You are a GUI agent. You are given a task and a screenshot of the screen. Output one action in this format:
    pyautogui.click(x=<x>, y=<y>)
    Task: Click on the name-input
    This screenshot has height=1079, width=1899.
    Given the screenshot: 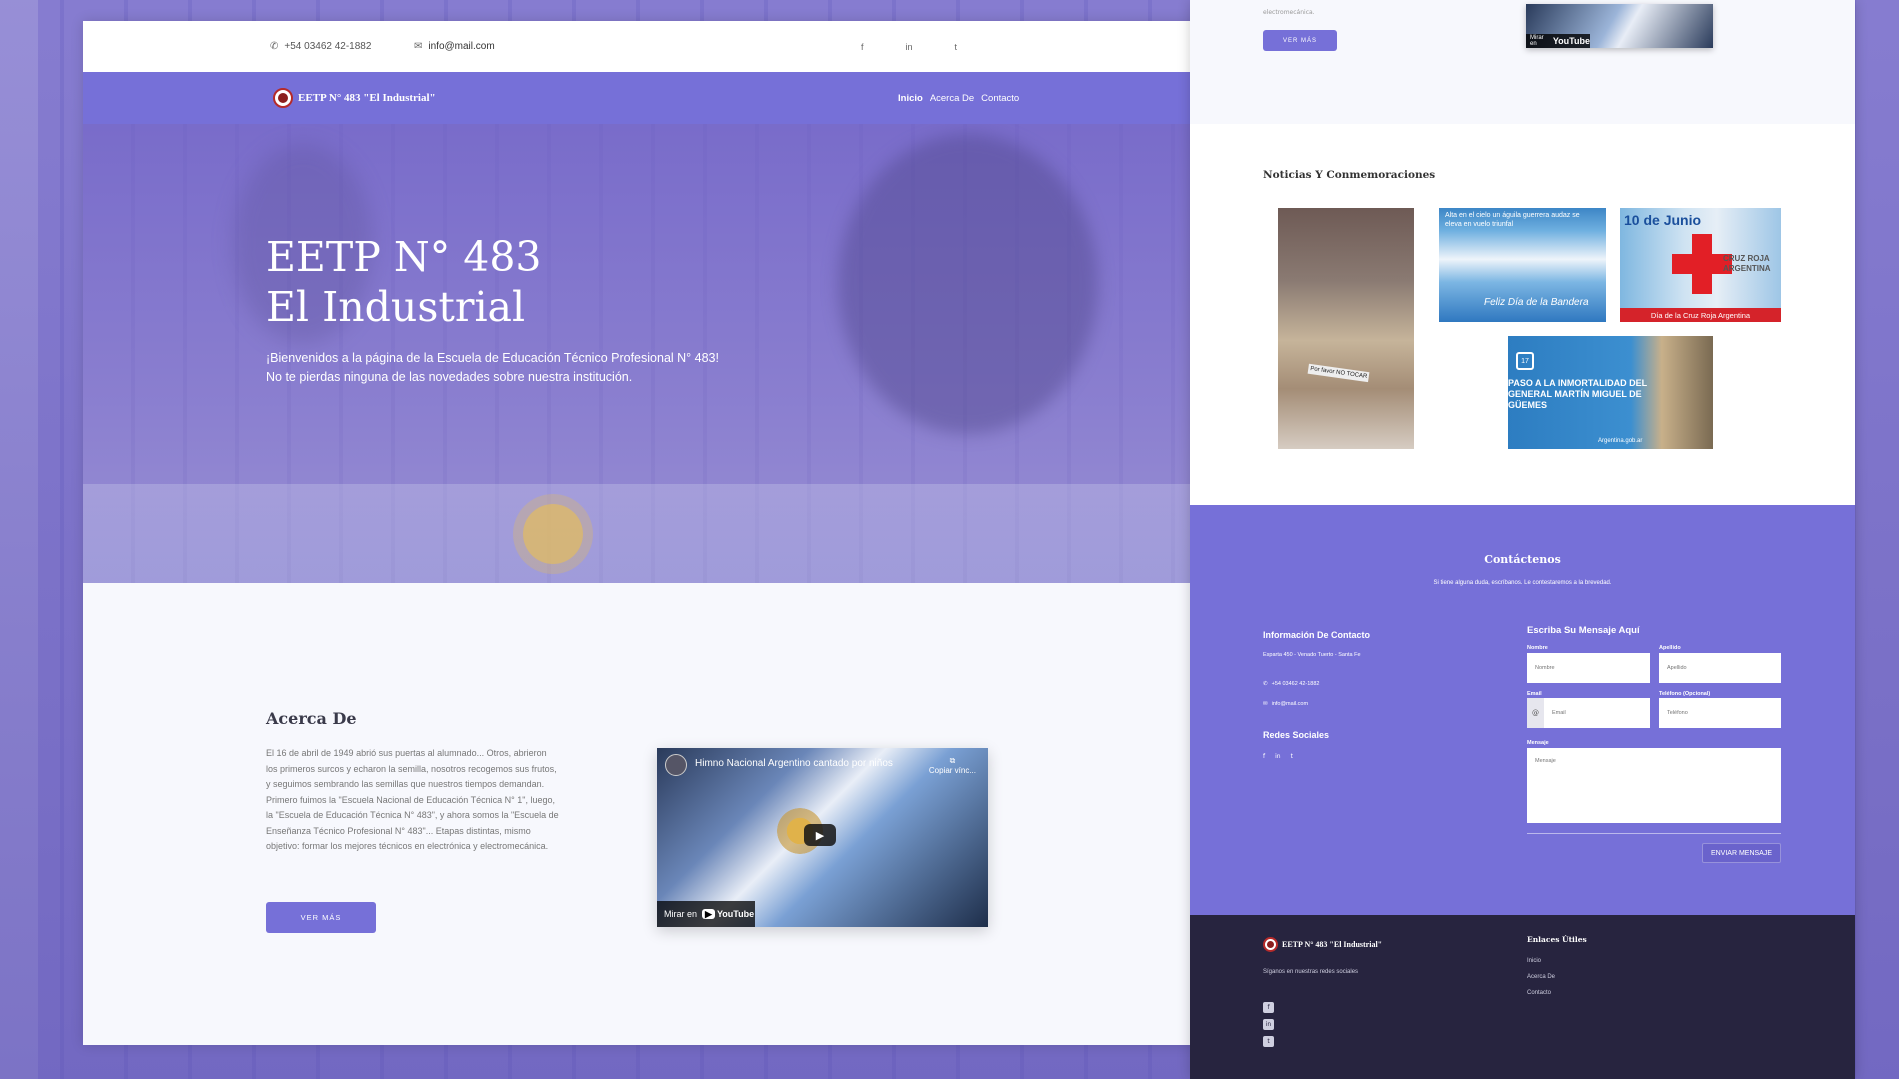 What is the action you would take?
    pyautogui.click(x=1588, y=668)
    